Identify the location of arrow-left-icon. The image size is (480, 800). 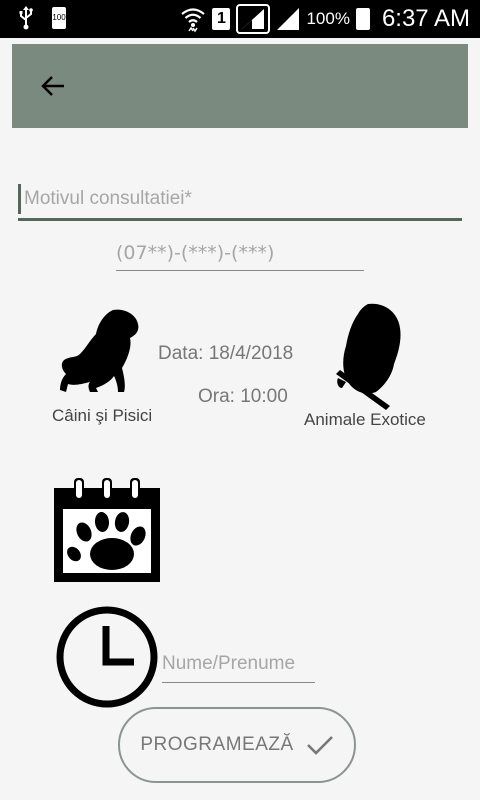
(54, 86).